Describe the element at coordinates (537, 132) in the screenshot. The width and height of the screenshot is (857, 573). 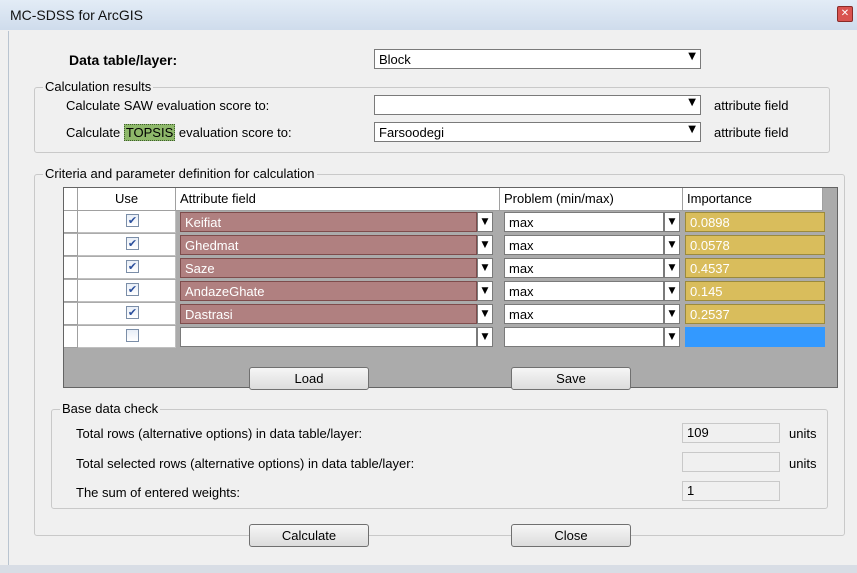
I see `topsis-field-select: Farsoodegi ▼` at that location.